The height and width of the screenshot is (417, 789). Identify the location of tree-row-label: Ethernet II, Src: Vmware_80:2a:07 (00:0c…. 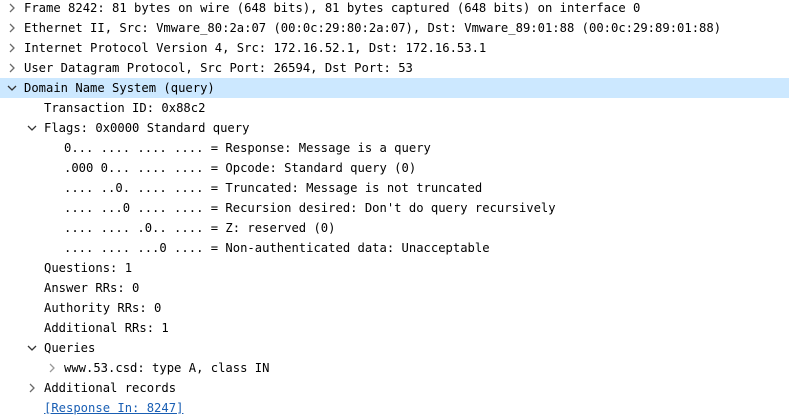
(373, 28).